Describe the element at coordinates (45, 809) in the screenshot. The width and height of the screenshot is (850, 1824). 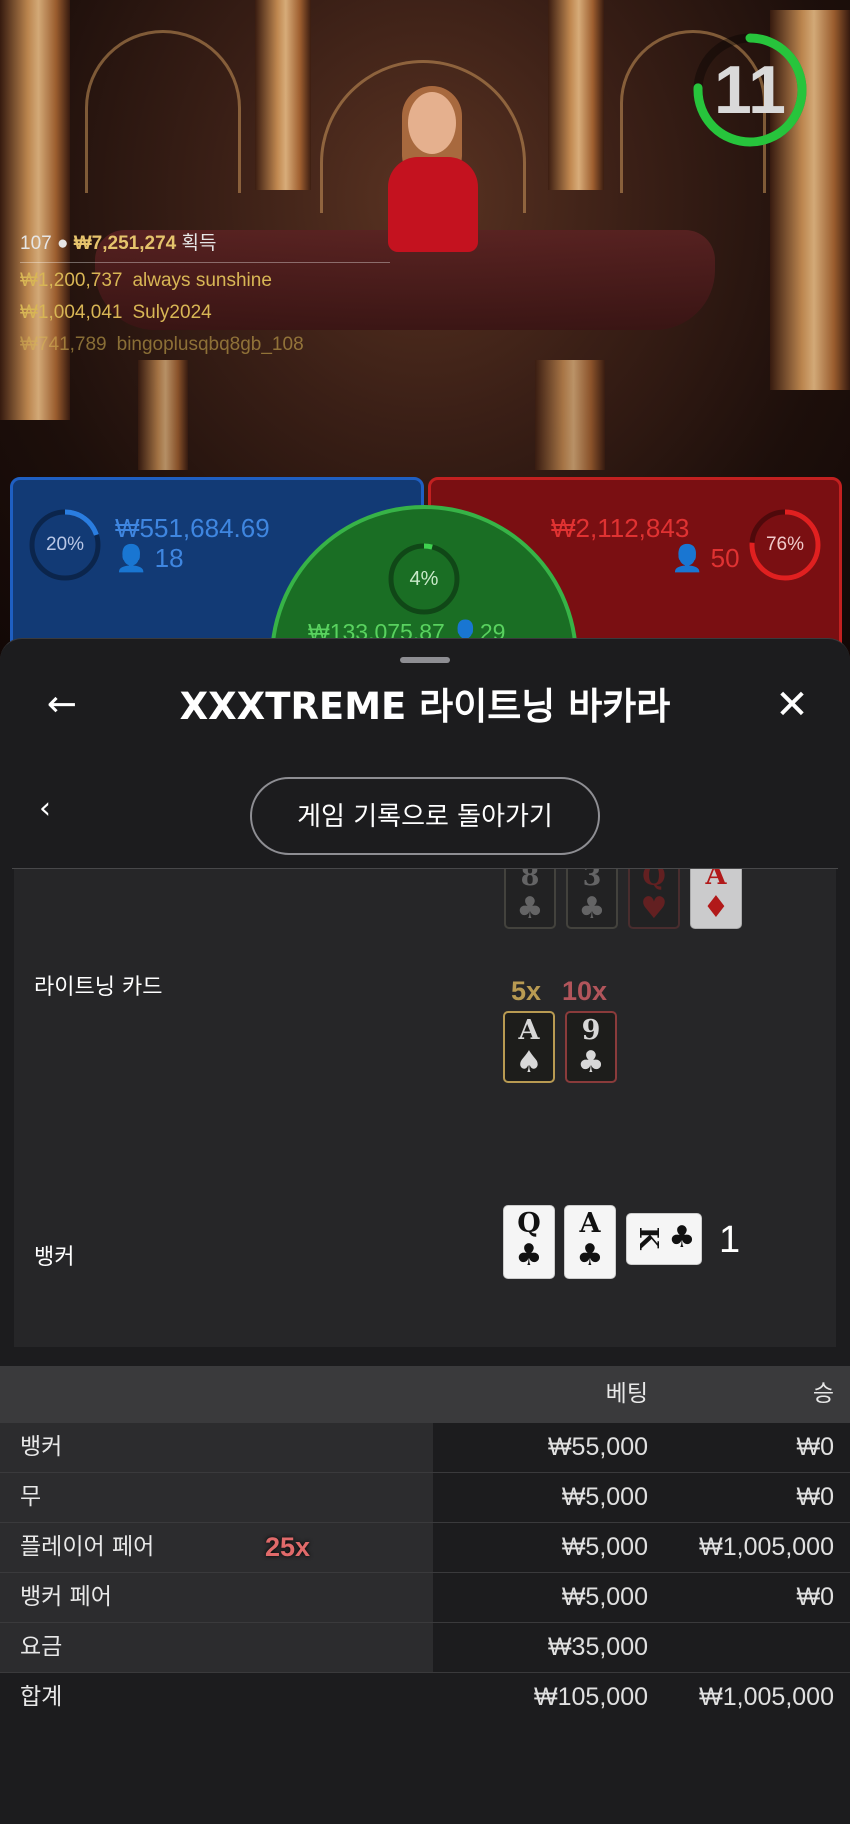
I see `chevron-left-icon: ‹` at that location.